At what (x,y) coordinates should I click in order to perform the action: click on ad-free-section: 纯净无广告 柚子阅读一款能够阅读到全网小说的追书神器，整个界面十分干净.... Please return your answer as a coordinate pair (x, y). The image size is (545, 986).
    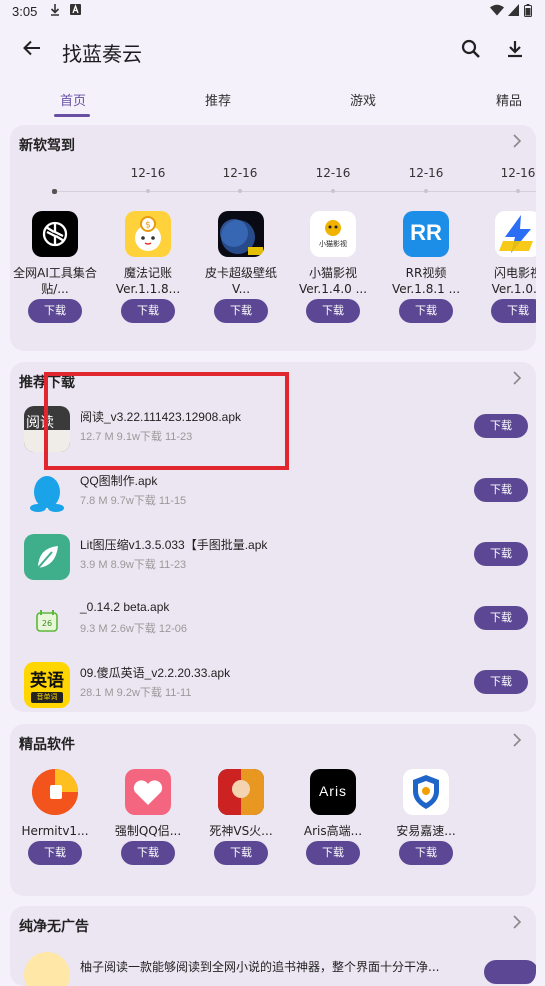
    Looking at the image, I should click on (273, 946).